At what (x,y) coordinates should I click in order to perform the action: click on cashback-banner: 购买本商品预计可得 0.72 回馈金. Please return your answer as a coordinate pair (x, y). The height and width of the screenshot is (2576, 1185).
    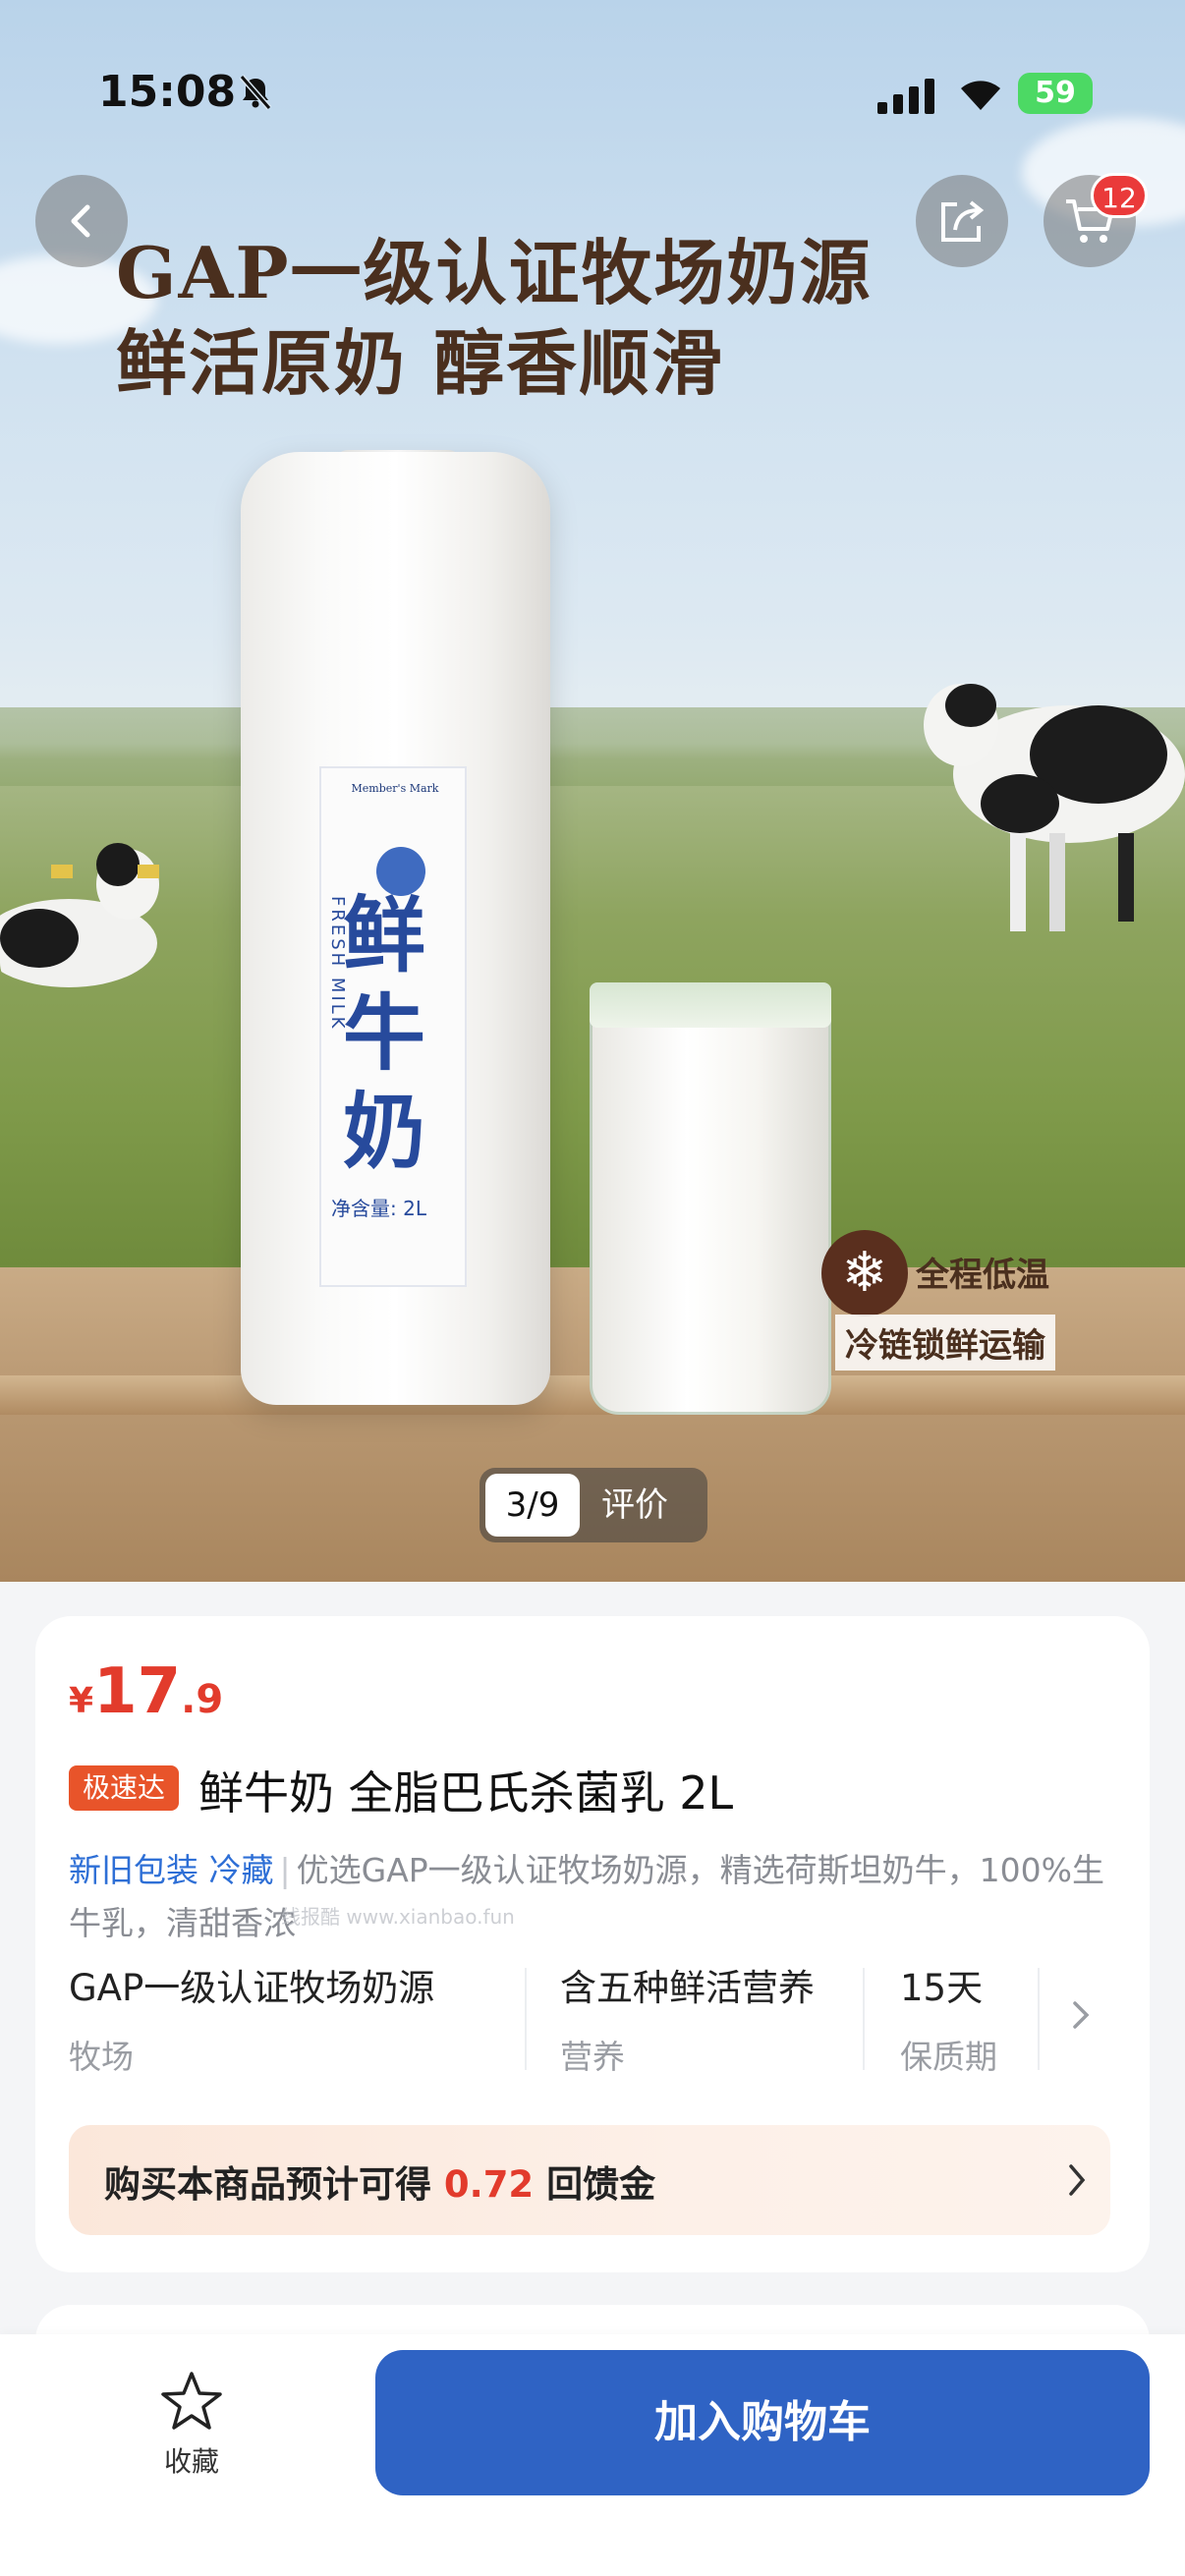
    Looking at the image, I should click on (590, 2180).